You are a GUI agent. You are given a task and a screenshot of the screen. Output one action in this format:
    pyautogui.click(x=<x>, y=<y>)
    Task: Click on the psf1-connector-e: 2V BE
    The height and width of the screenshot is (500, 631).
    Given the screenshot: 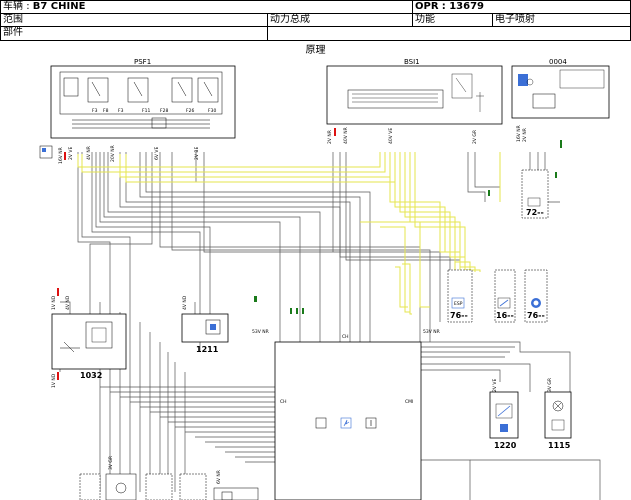 What is the action you would take?
    pyautogui.click(x=197, y=153)
    